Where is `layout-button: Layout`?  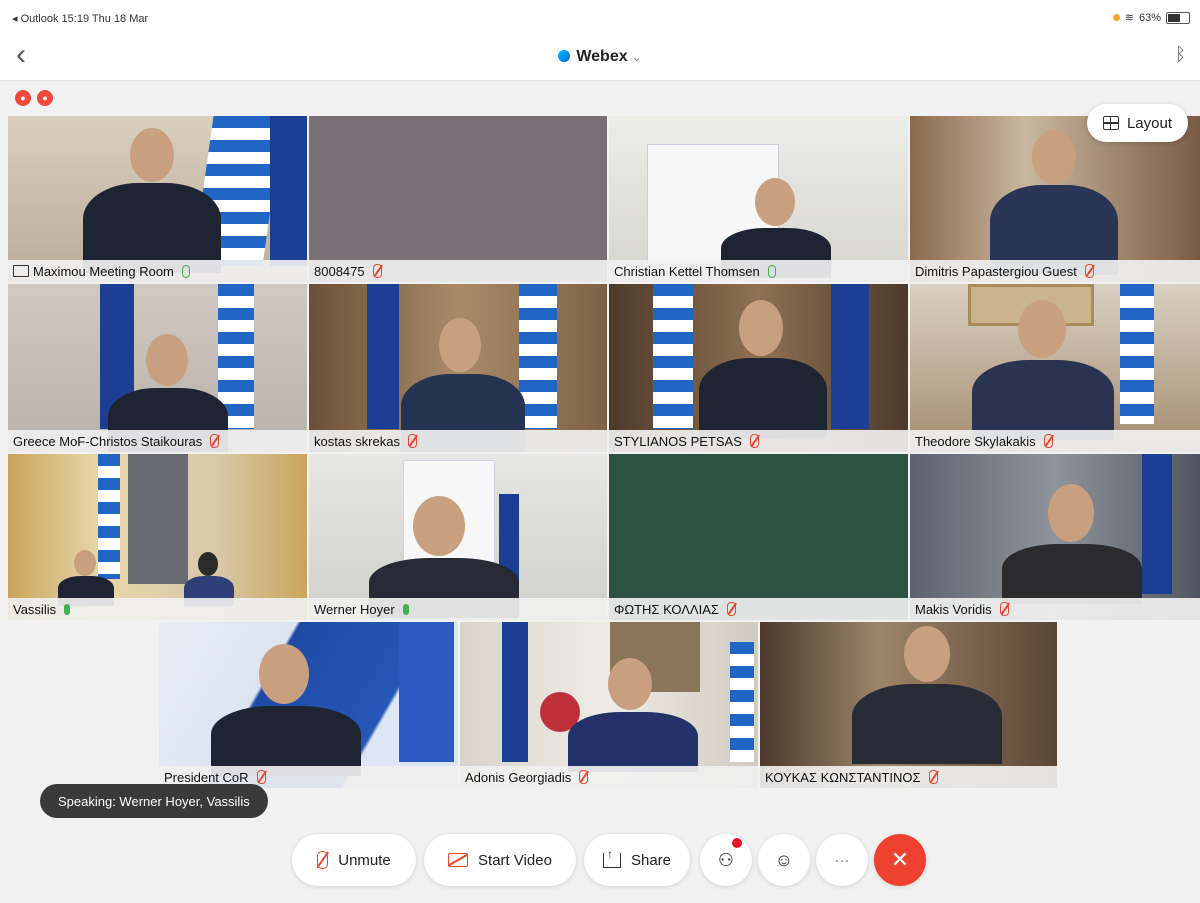 layout-button: Layout is located at coordinates (1137, 123).